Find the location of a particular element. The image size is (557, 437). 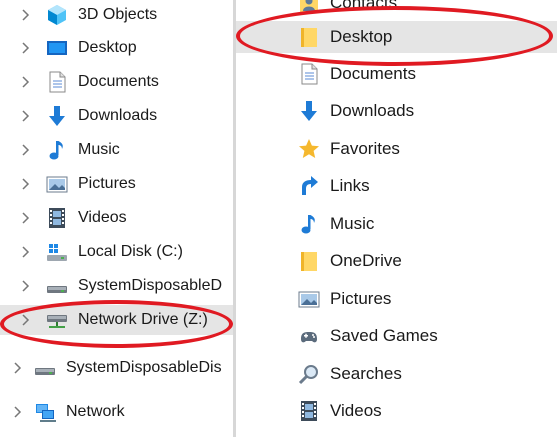

network-icon is located at coordinates (45, 412).